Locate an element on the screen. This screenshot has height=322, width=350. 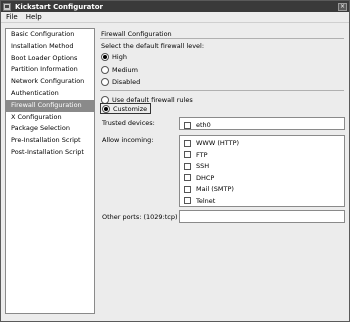
radio-button-high is located at coordinates (105, 56).